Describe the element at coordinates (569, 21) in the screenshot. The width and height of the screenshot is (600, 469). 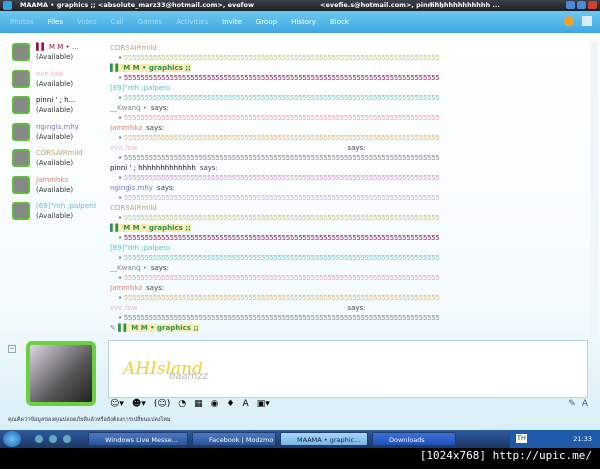
I see `flame-icon` at that location.